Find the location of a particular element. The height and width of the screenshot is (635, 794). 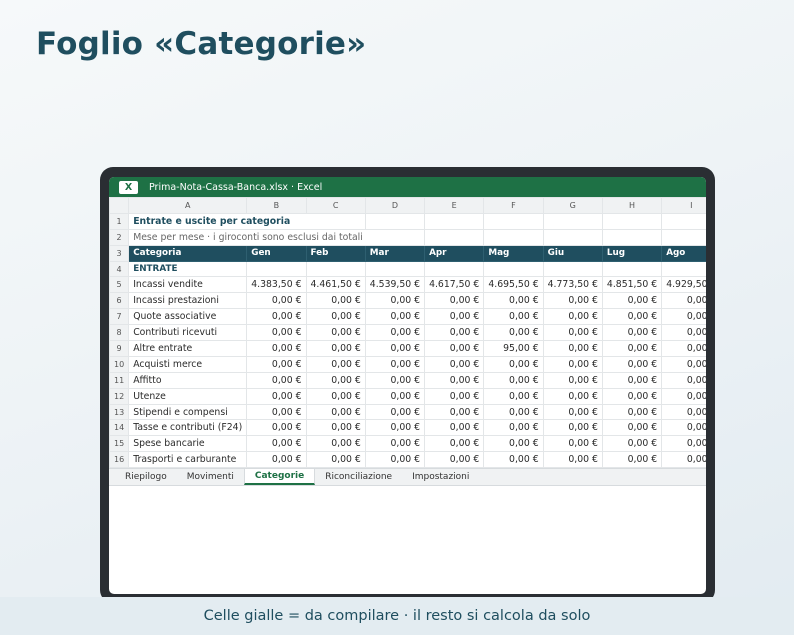

category-label-cell: Affitto is located at coordinates (188, 380).